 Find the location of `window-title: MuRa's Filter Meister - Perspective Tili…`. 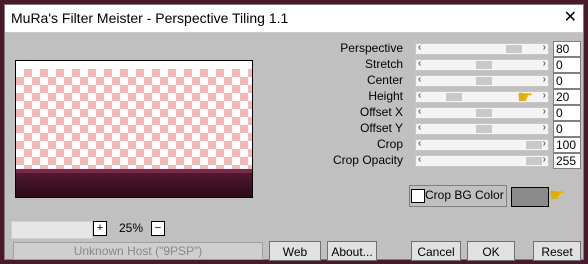

window-title: MuRa's Filter Meister - Perspective Tili… is located at coordinates (150, 18).